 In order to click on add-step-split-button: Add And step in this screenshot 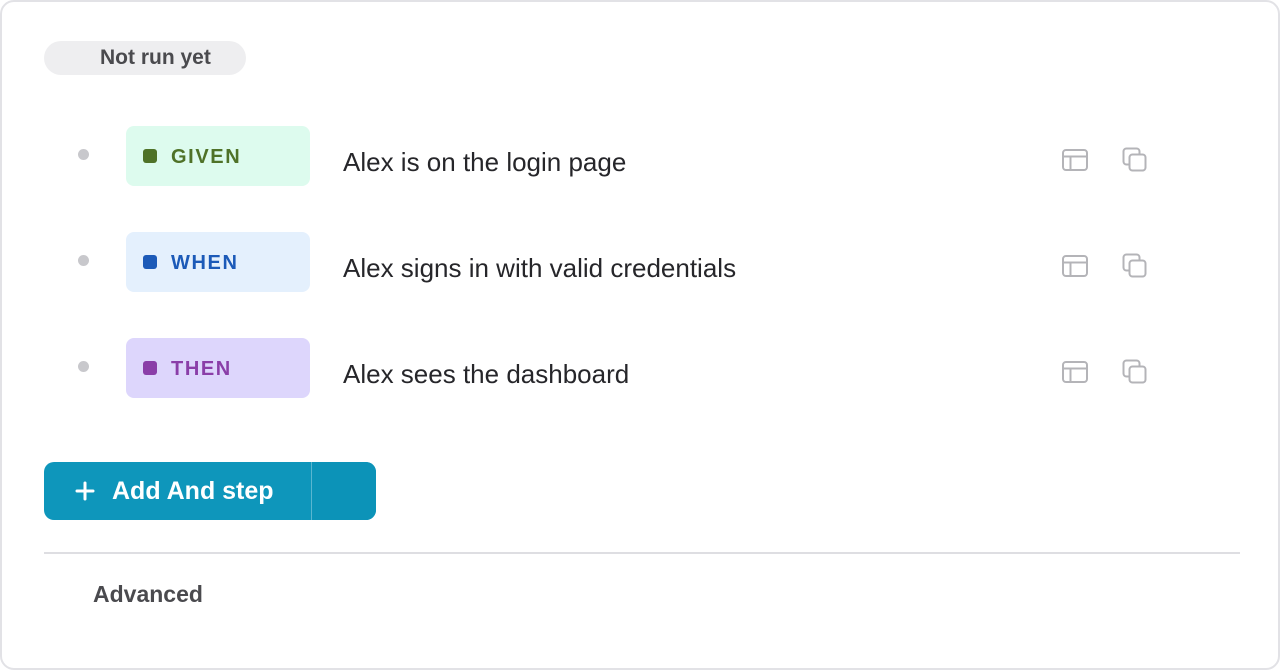, I will do `click(210, 491)`.